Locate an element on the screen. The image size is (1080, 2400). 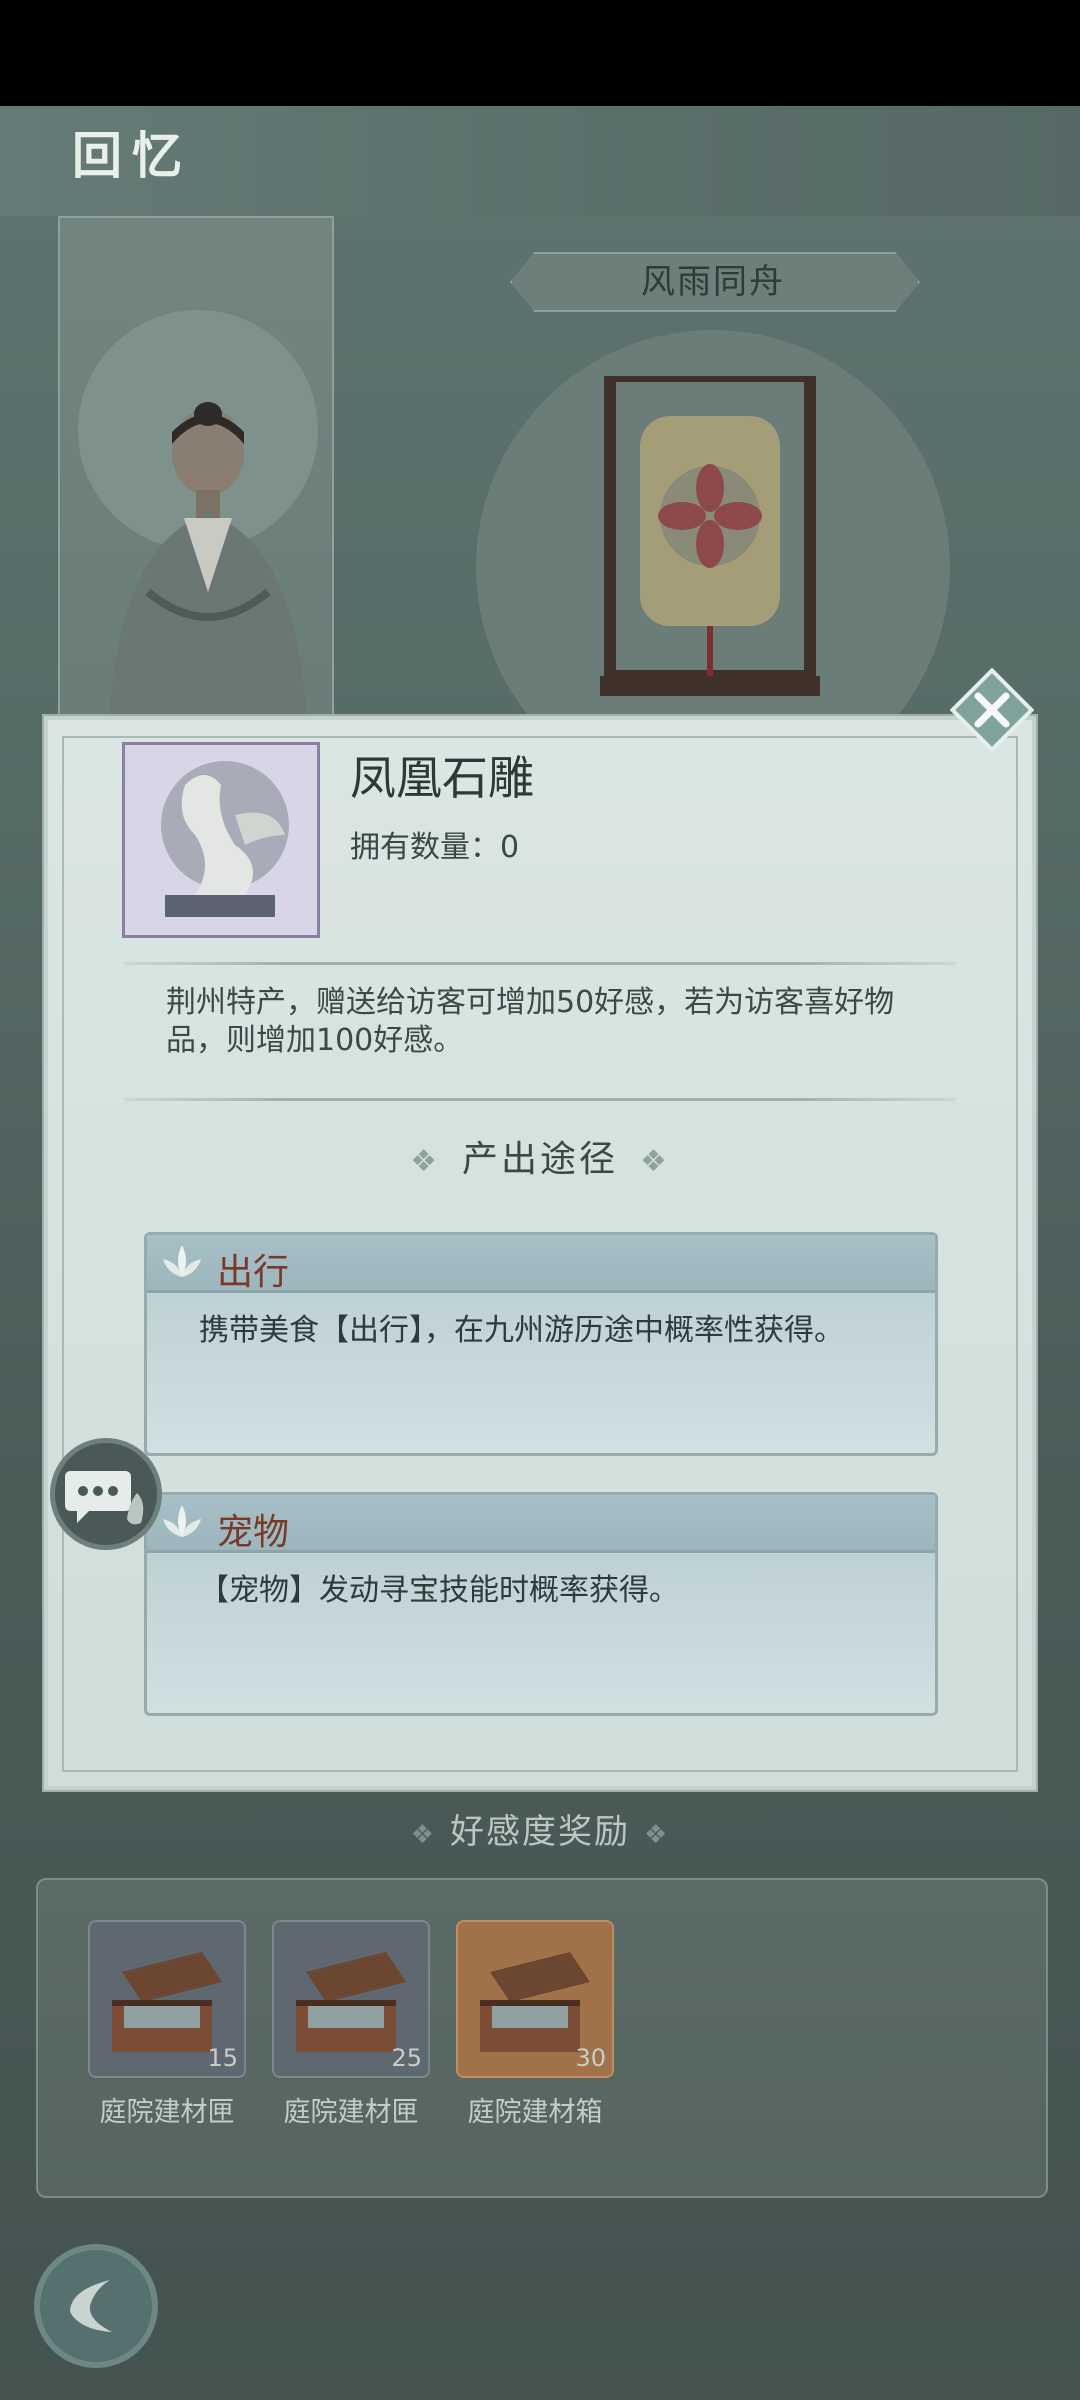
reward-name: 庭院建材箱 is located at coordinates (535, 2112).